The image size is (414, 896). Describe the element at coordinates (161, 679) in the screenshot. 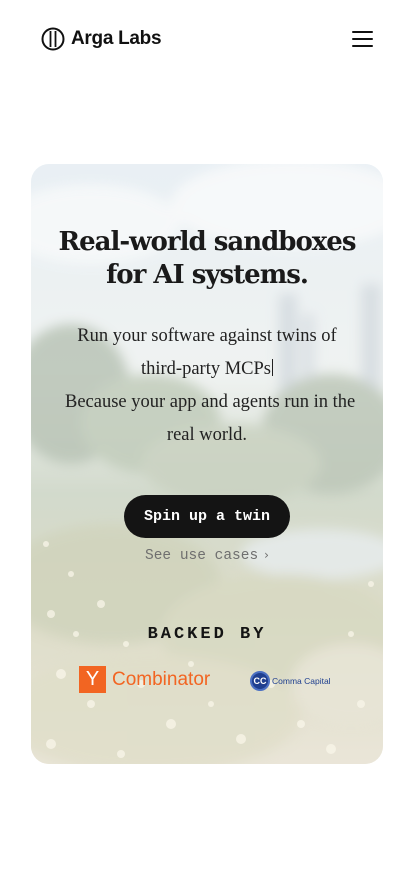

I see `y-combinator-name: Combinator` at that location.